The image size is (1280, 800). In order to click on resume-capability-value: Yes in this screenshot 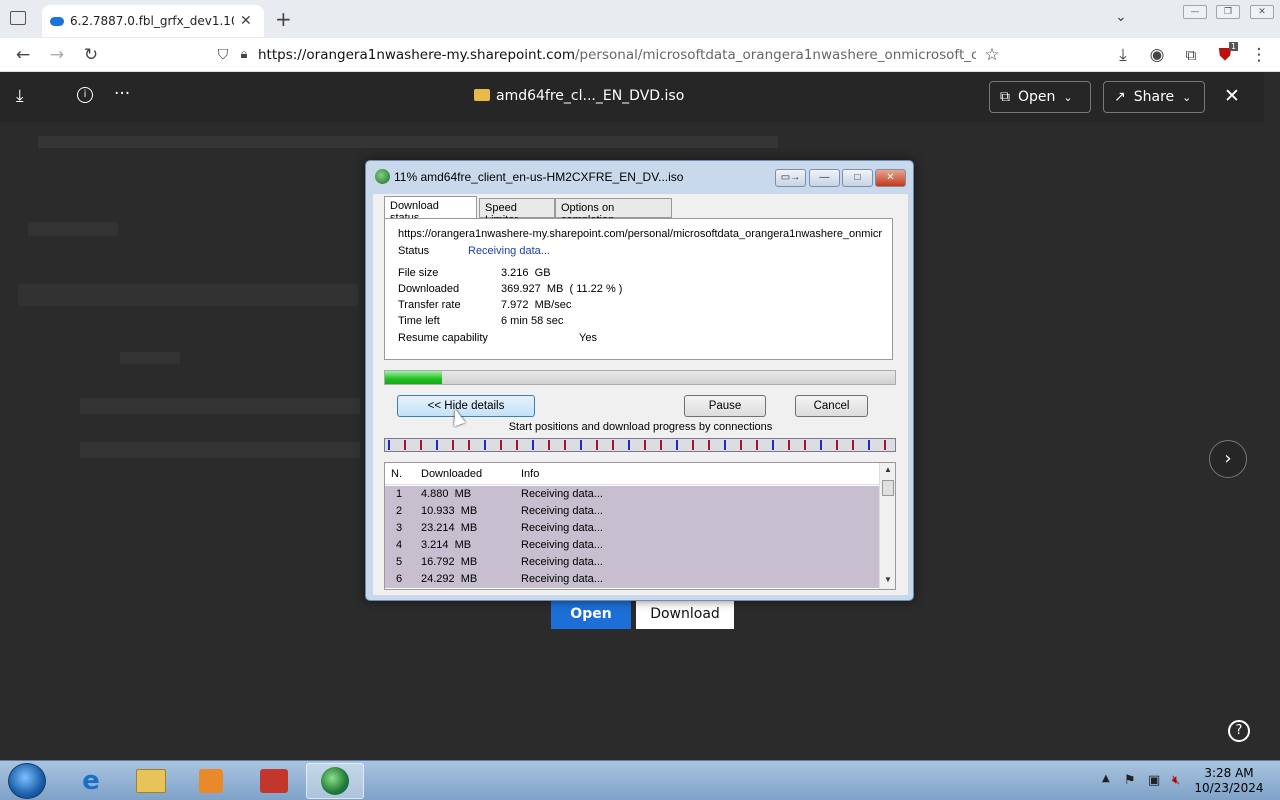, I will do `click(588, 338)`.